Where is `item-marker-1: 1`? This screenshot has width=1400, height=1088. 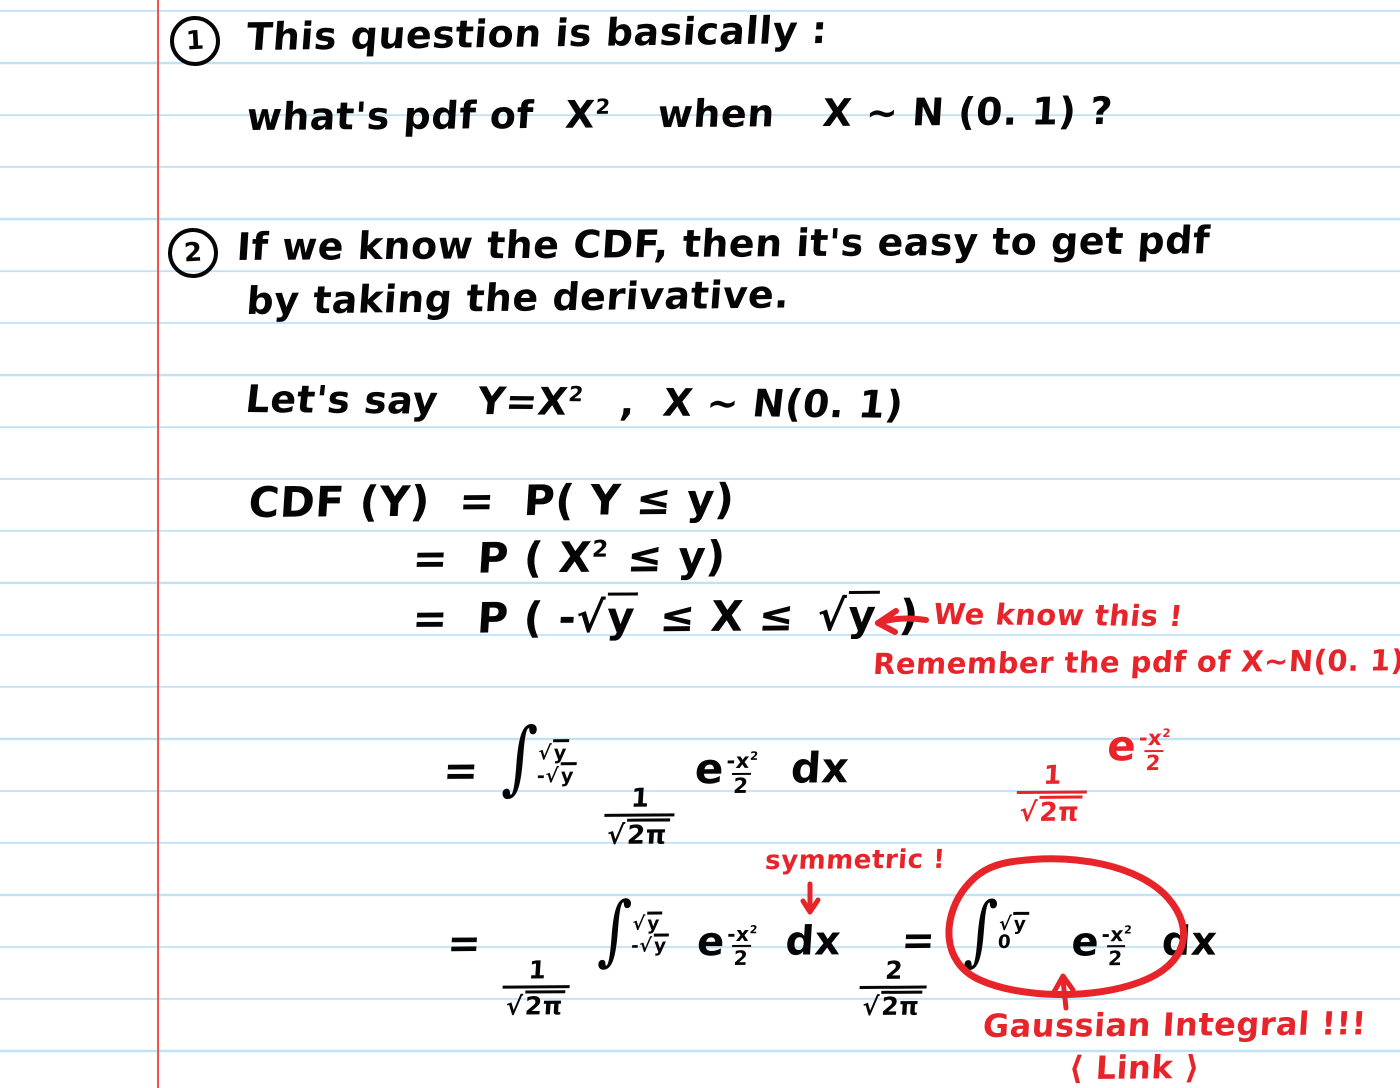 item-marker-1: 1 is located at coordinates (195, 41).